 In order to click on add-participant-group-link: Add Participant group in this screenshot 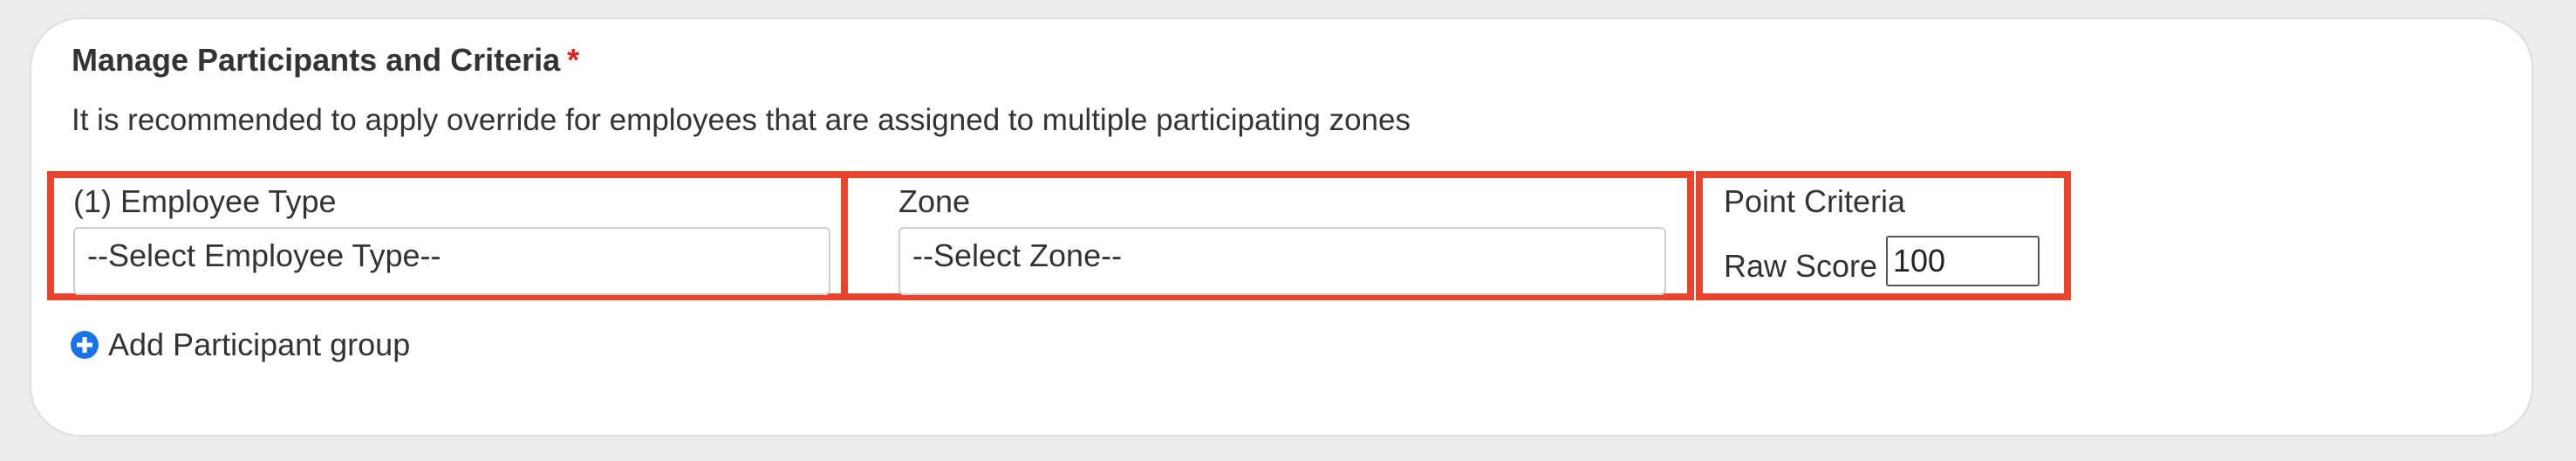, I will do `click(240, 345)`.